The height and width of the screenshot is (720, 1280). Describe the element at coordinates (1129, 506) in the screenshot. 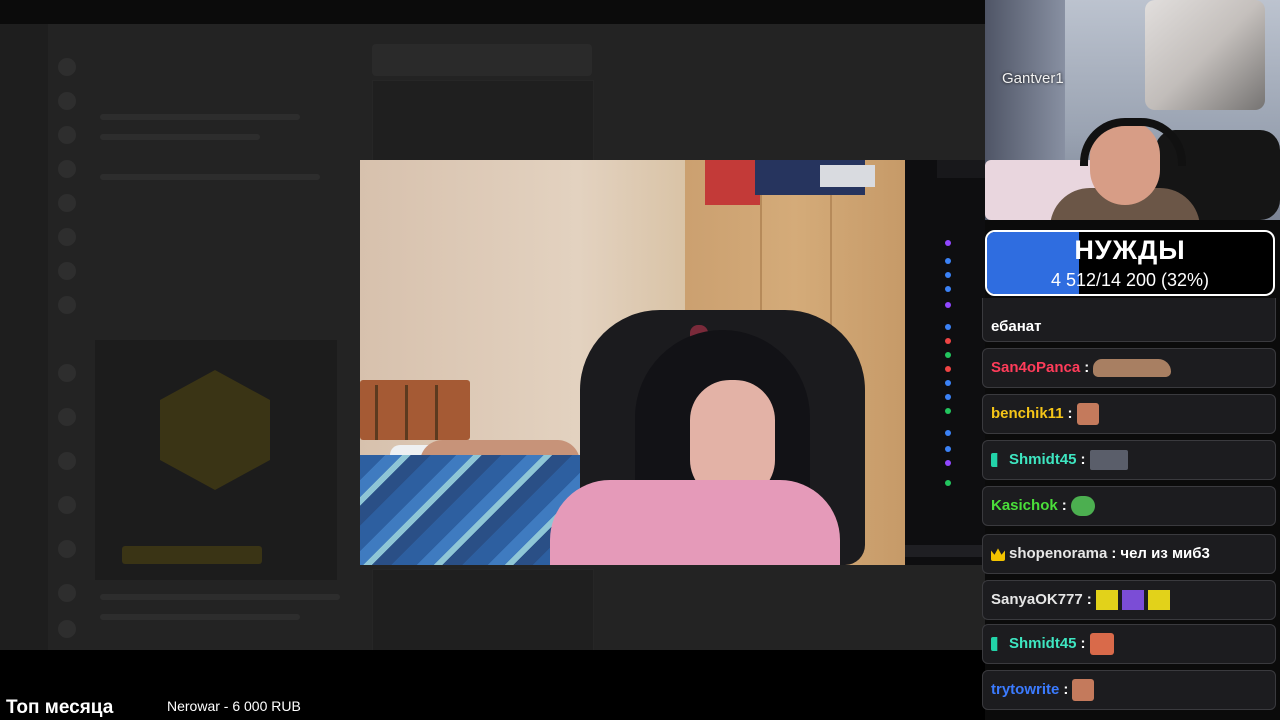

I see `chat-message: Kasichok:` at that location.